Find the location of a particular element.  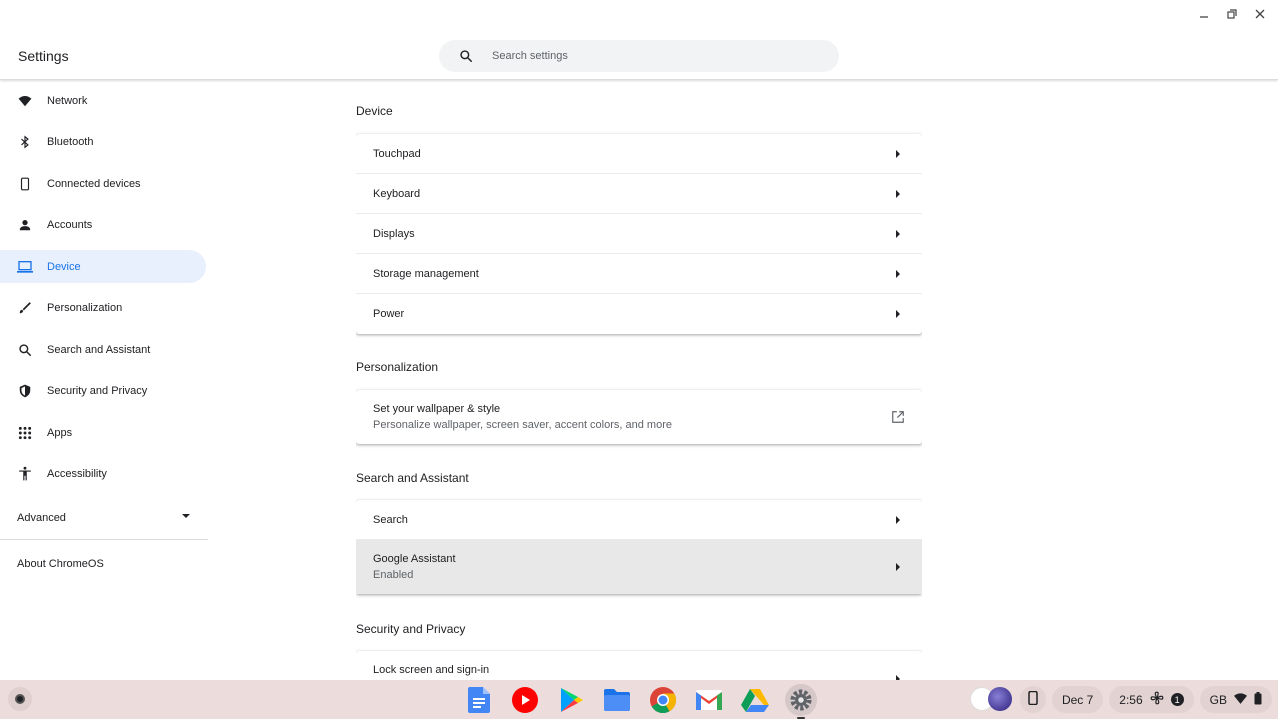

accessibility-icon is located at coordinates (25, 474).